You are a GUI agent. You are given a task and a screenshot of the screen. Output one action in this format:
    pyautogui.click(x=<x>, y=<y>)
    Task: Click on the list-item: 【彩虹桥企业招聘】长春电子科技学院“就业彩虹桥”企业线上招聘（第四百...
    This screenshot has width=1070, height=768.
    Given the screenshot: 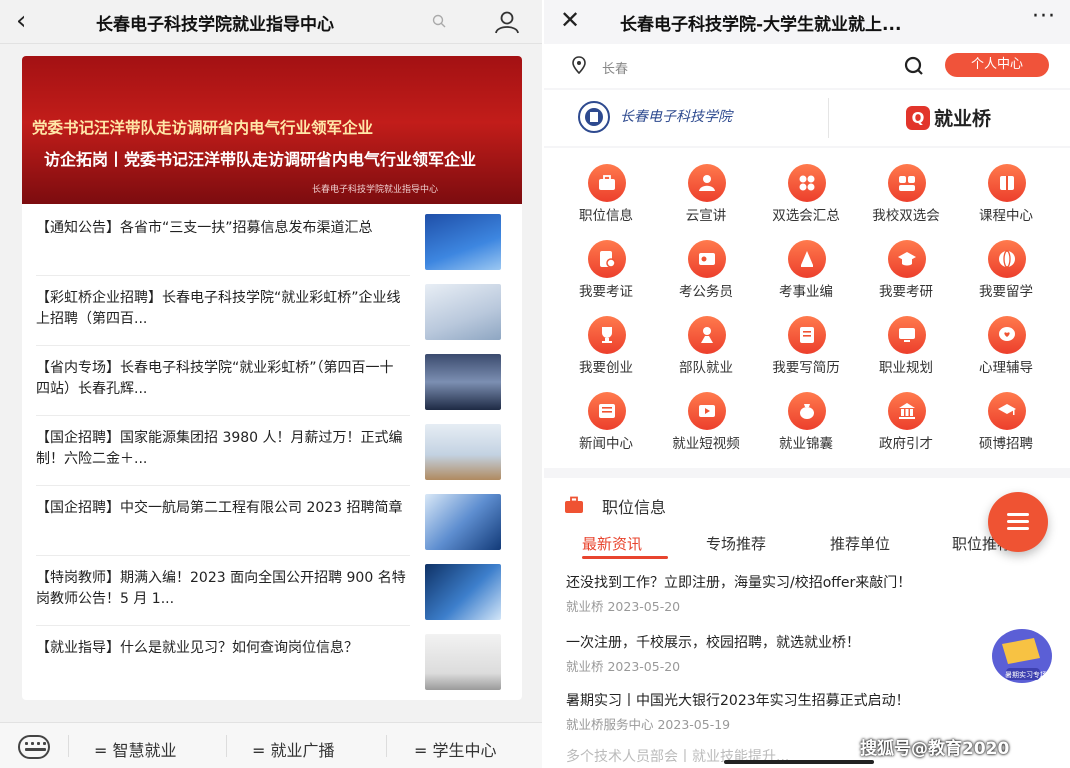 What is the action you would take?
    pyautogui.click(x=272, y=312)
    